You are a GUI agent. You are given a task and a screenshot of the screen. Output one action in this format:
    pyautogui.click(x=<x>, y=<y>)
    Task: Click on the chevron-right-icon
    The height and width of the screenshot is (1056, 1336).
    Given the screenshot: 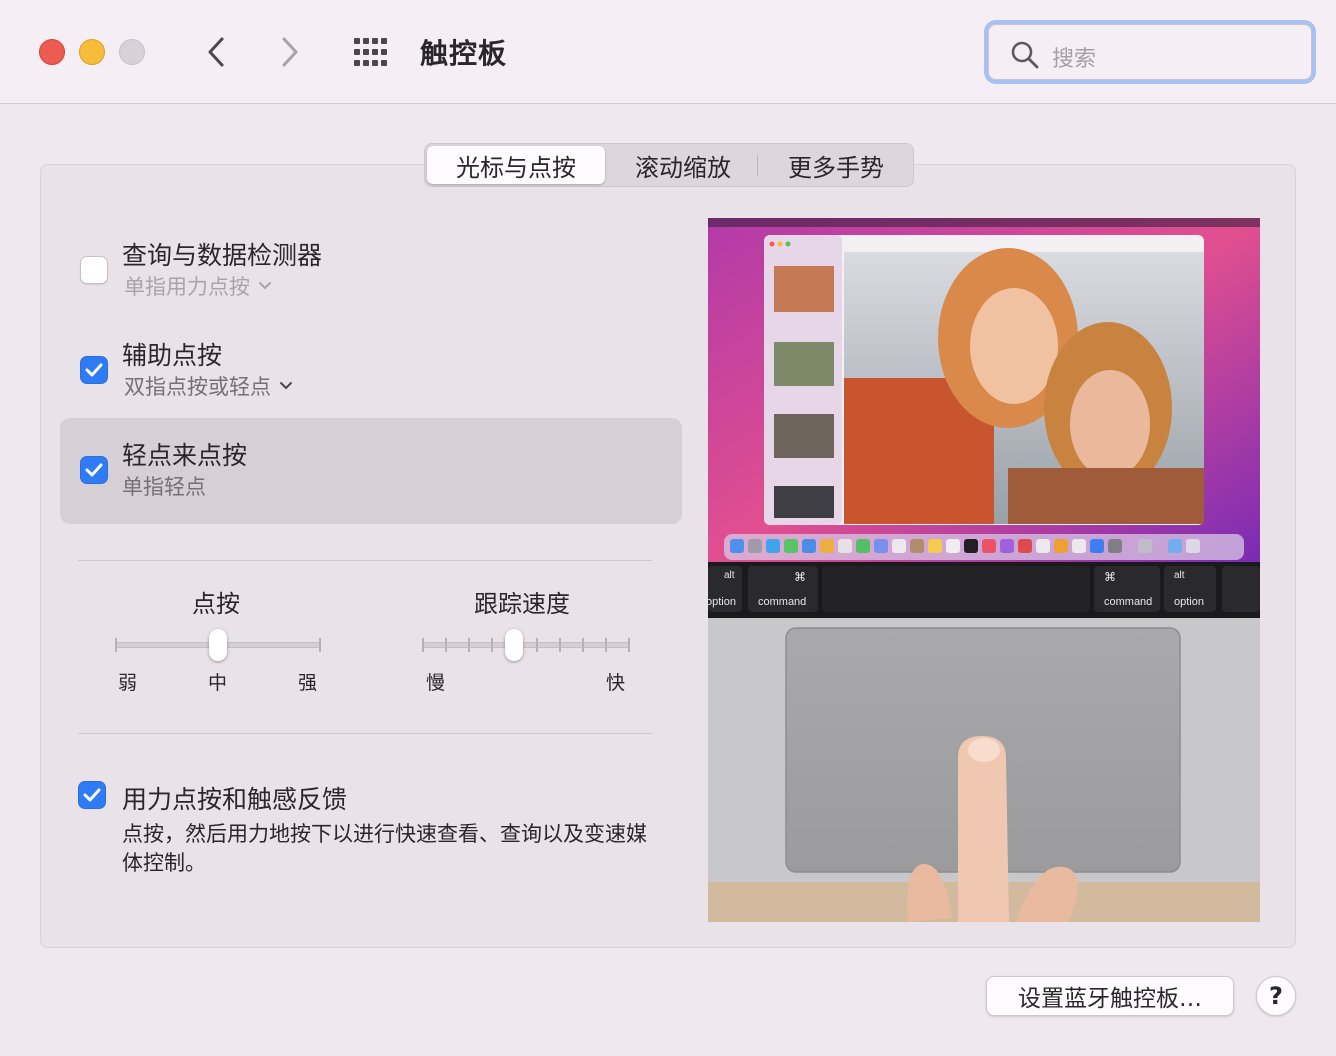 What is the action you would take?
    pyautogui.click(x=290, y=52)
    